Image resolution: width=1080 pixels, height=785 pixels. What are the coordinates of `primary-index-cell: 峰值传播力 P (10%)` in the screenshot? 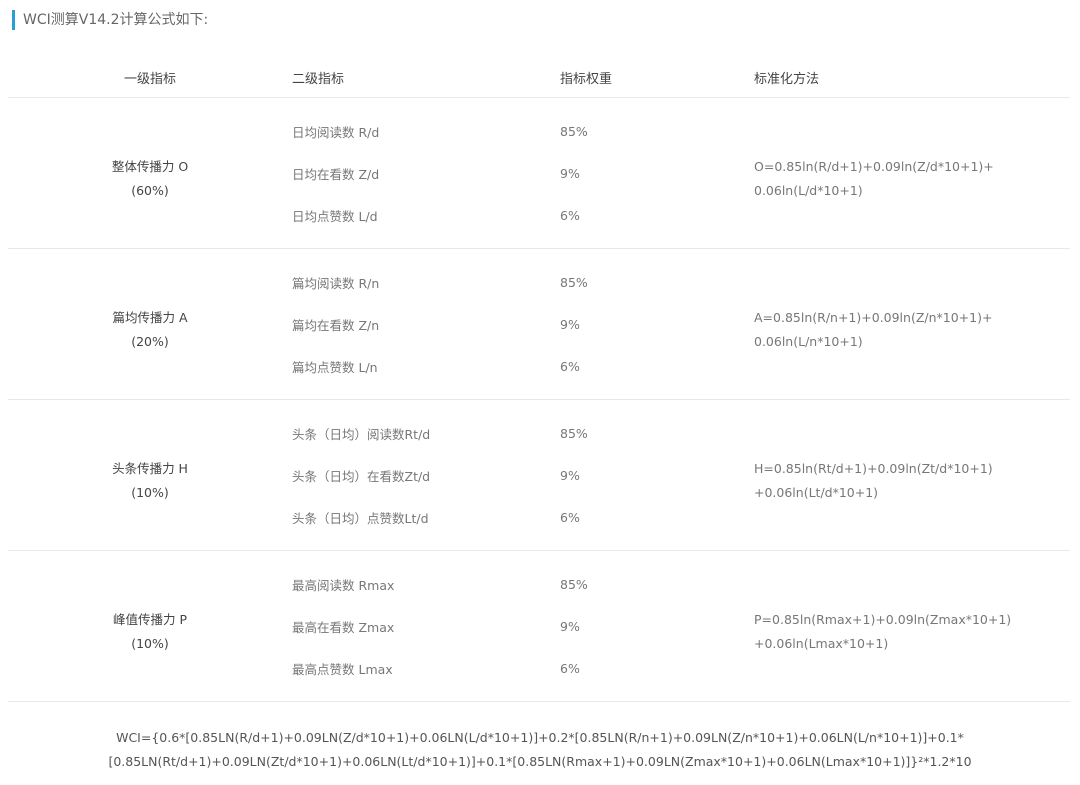 It's located at (150, 626).